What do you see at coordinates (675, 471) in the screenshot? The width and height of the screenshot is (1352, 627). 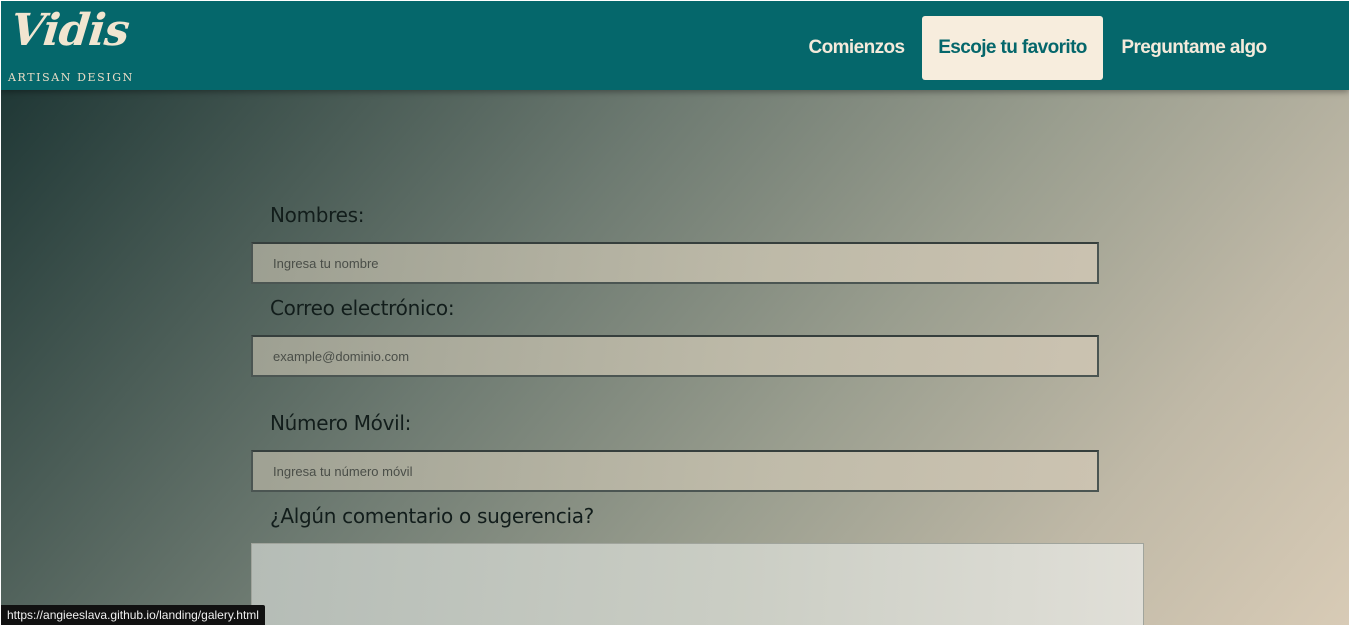 I see `phone-input` at bounding box center [675, 471].